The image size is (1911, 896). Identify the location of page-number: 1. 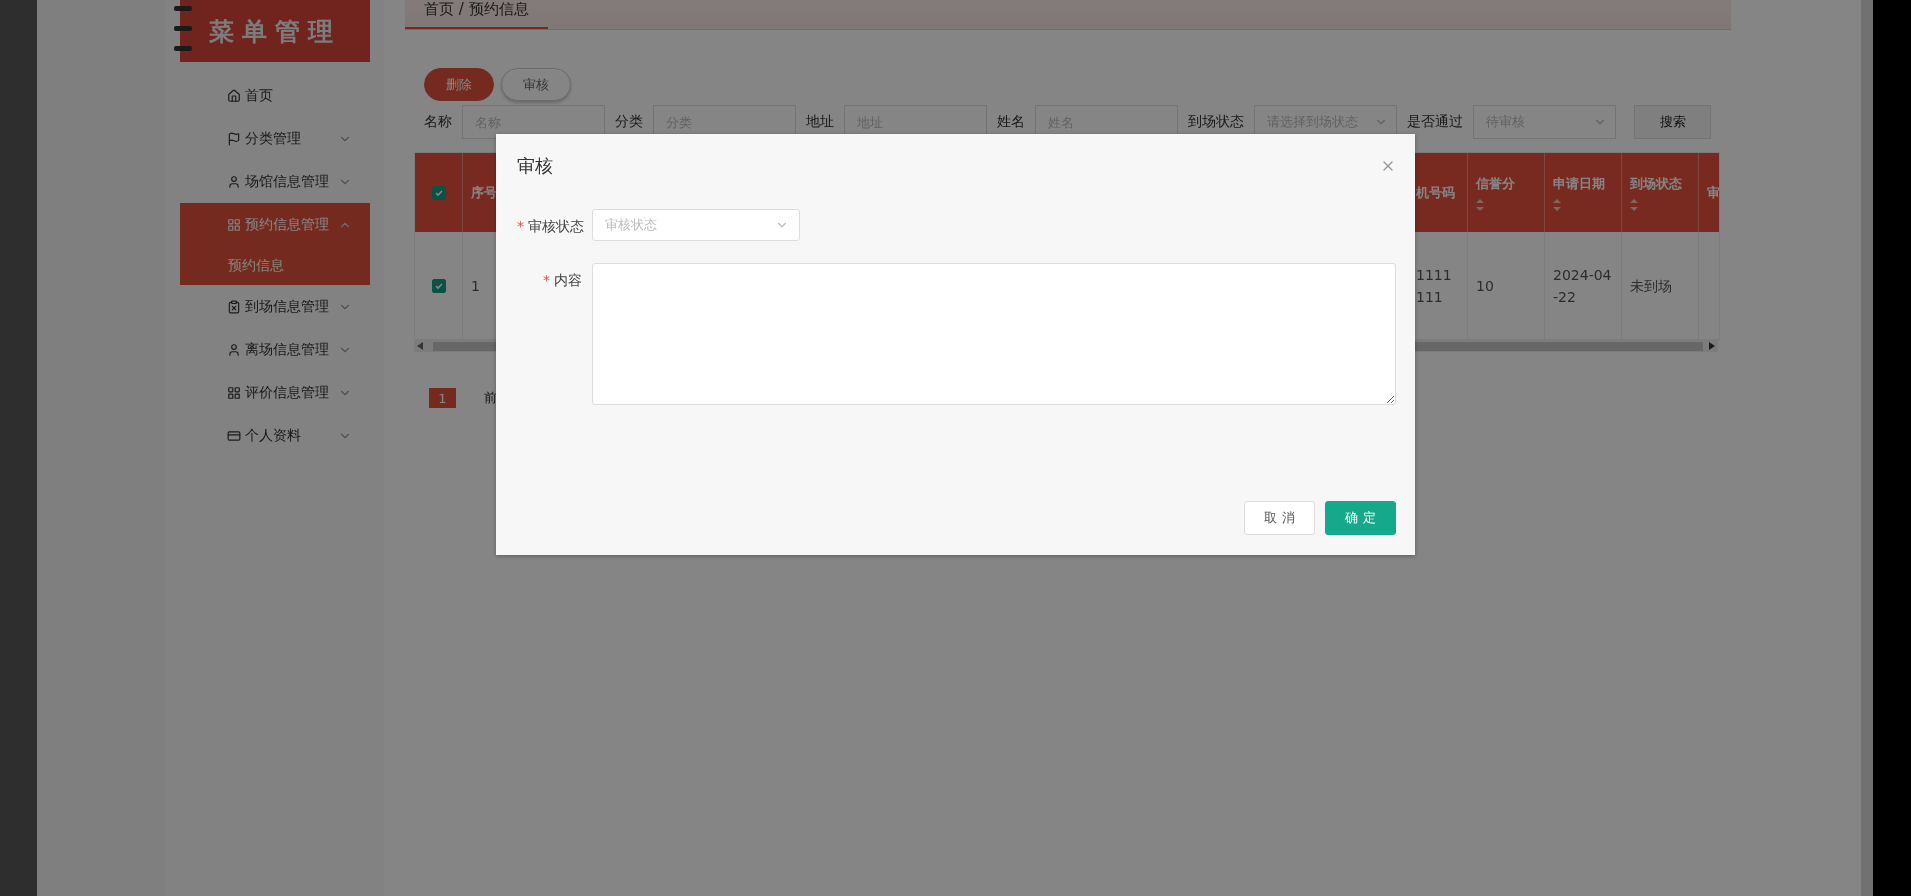
(442, 398).